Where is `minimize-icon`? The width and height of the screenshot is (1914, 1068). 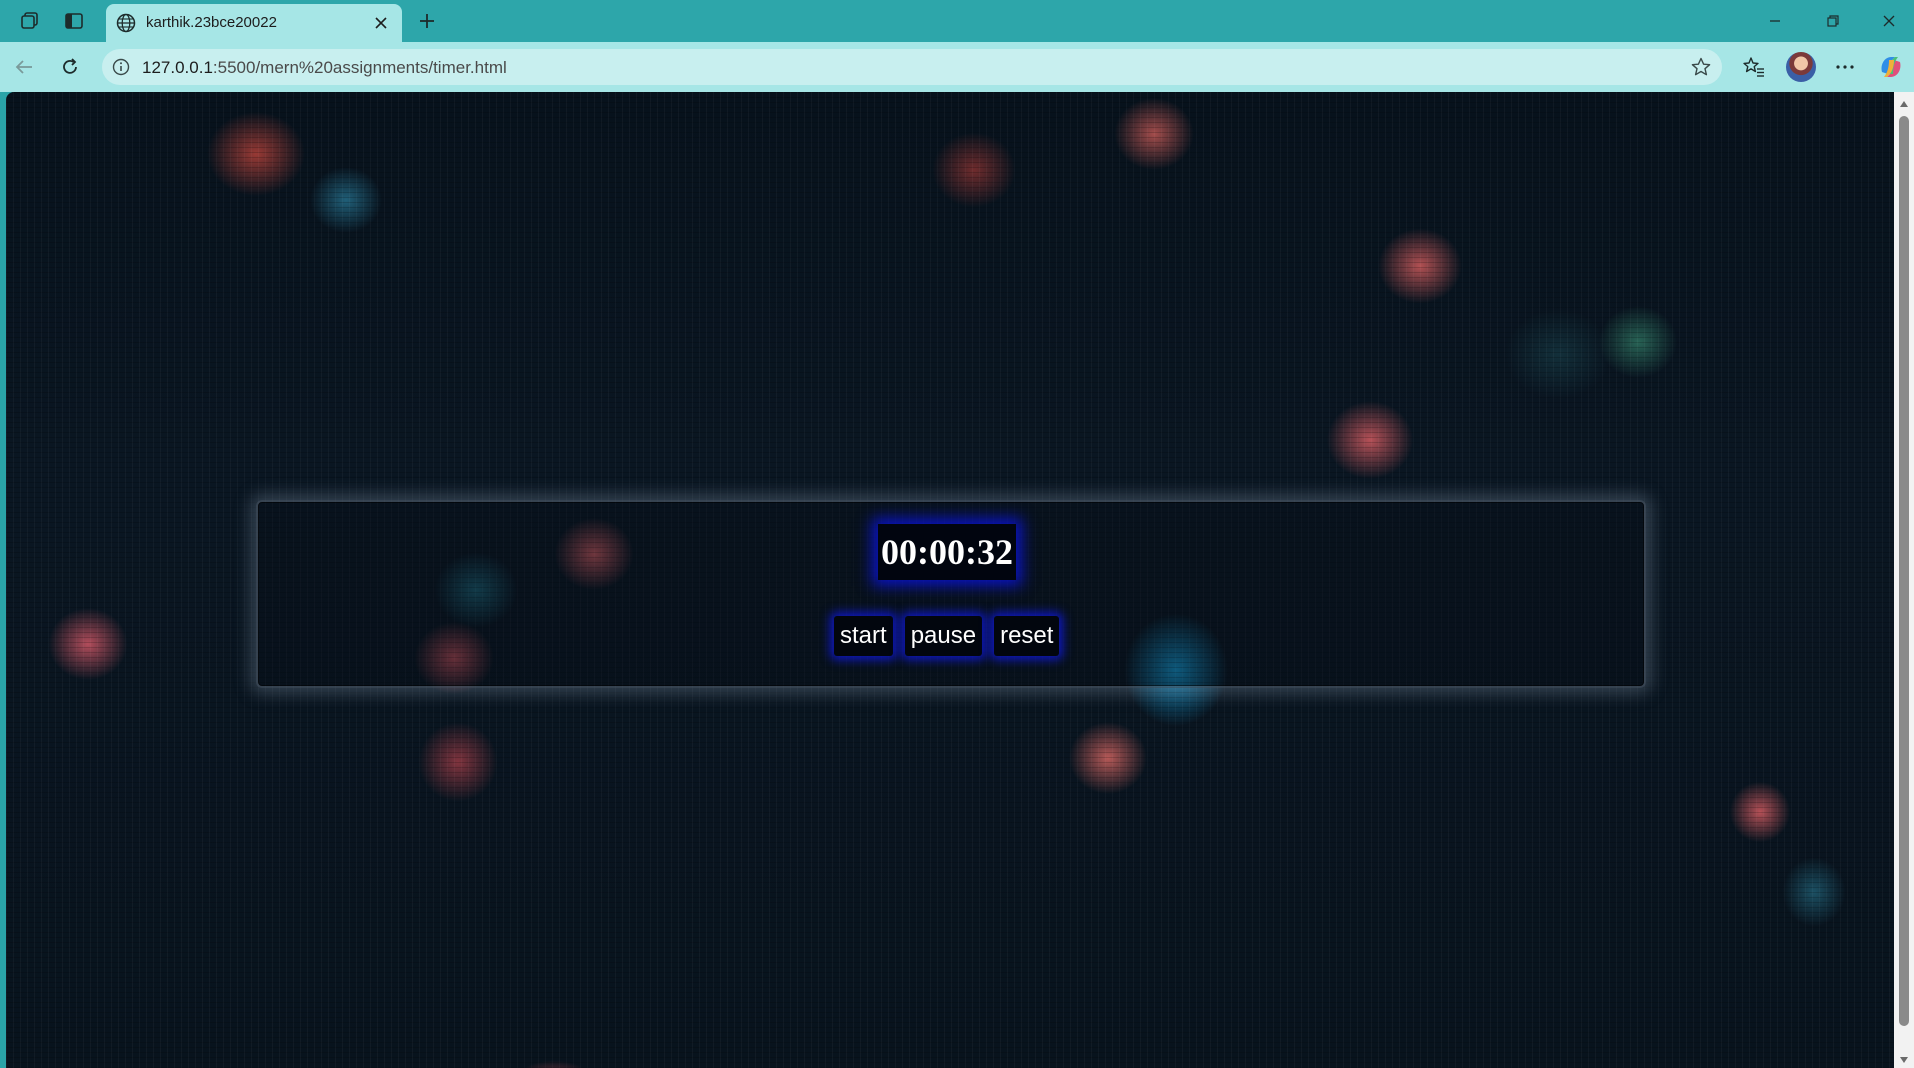
minimize-icon is located at coordinates (1775, 21).